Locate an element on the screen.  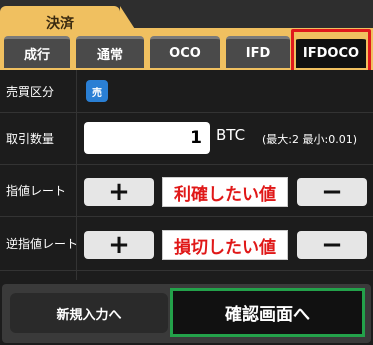
side-label: 売買区分 is located at coordinates (30, 91).